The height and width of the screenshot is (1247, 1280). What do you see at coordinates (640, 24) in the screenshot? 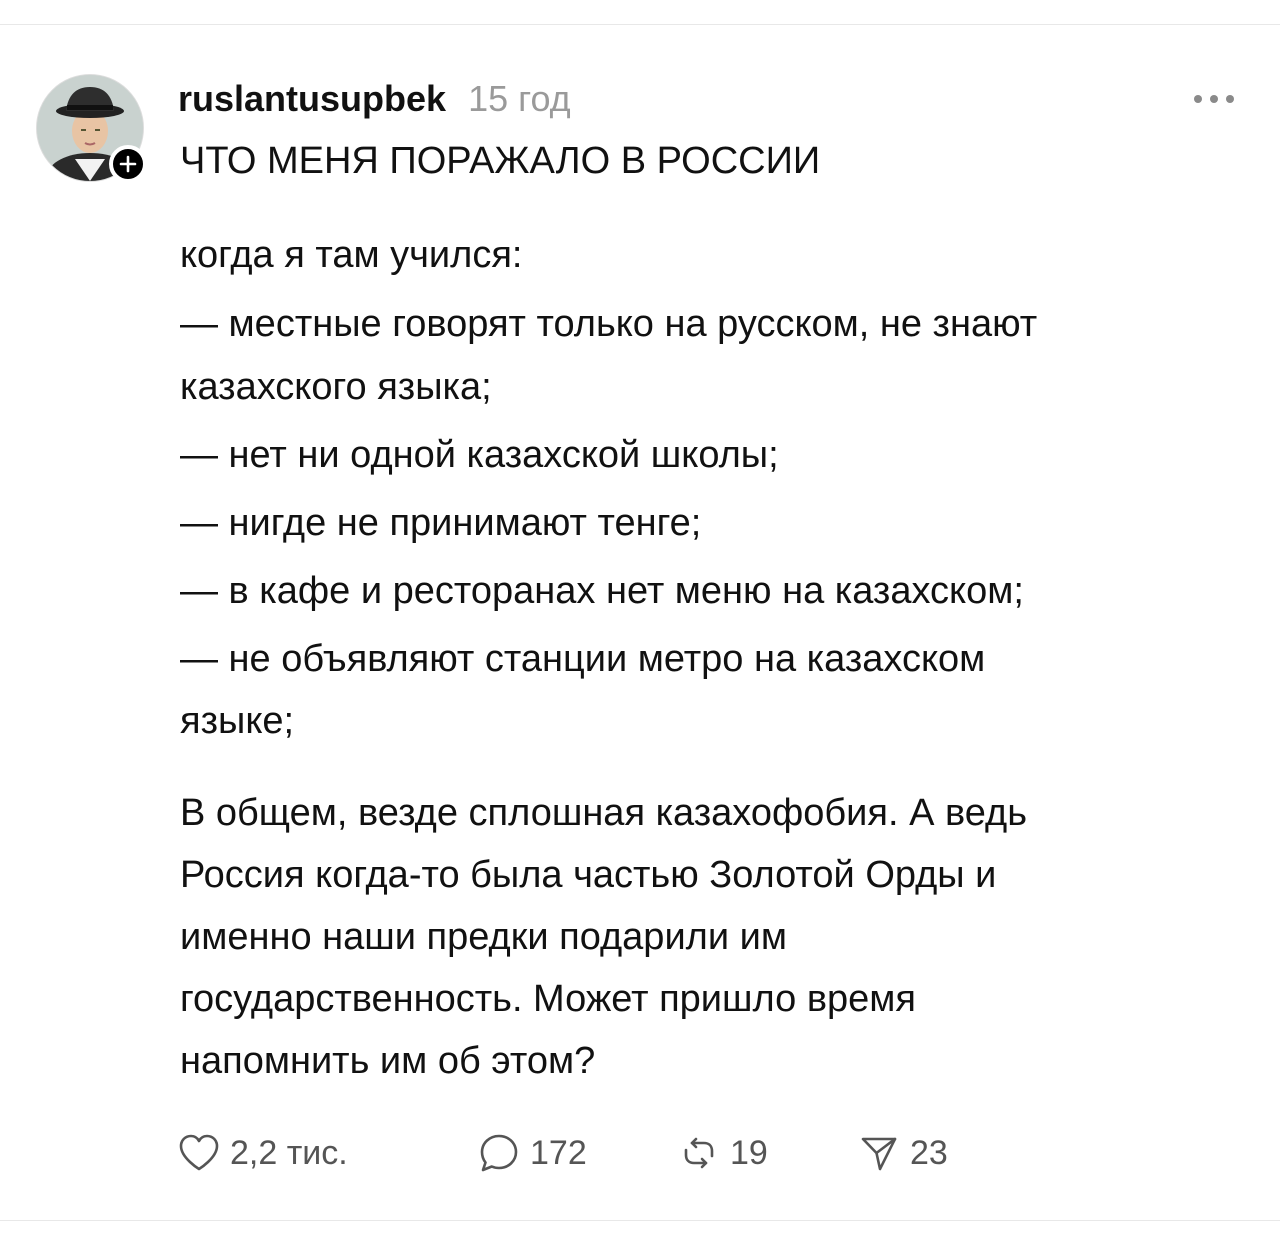
I see `top-divider` at bounding box center [640, 24].